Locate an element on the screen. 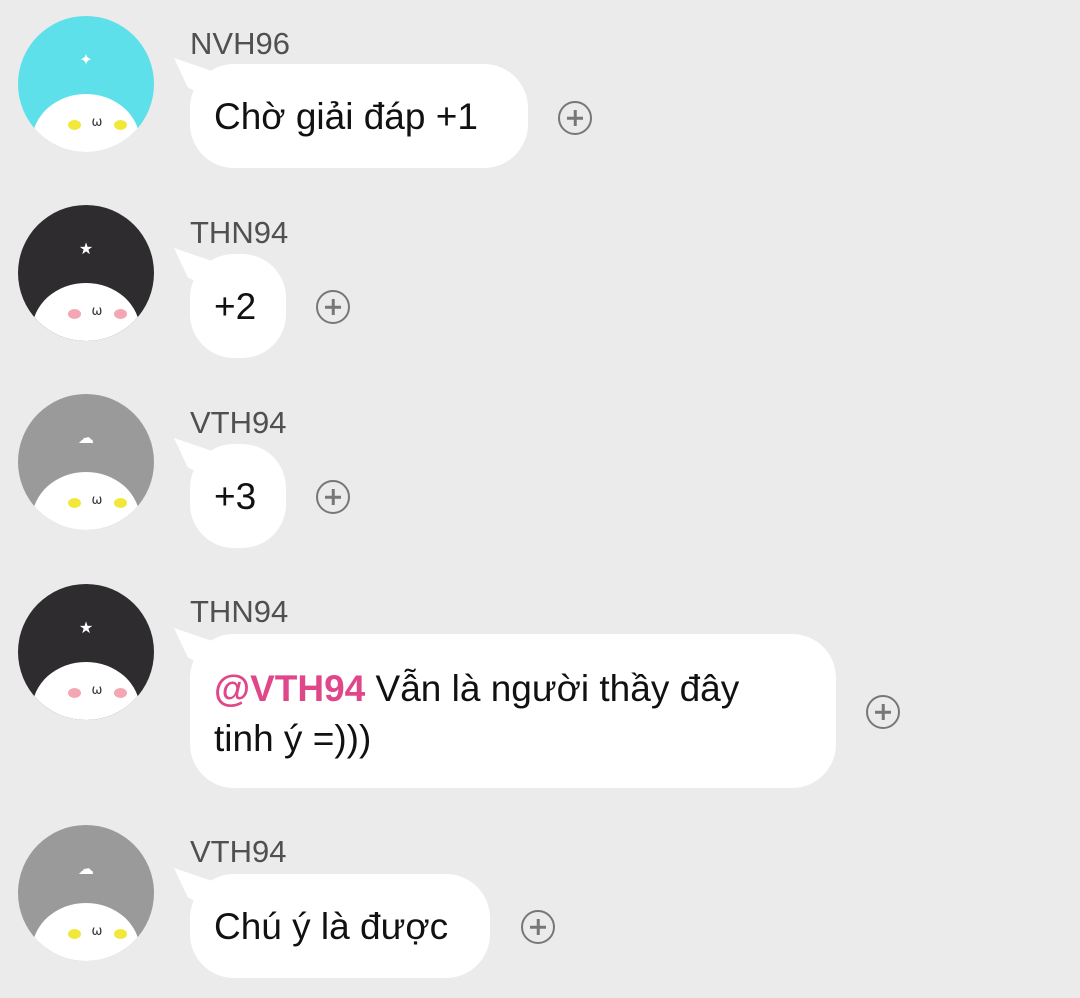 This screenshot has height=998, width=1080. sender-name: NVH96 is located at coordinates (240, 43).